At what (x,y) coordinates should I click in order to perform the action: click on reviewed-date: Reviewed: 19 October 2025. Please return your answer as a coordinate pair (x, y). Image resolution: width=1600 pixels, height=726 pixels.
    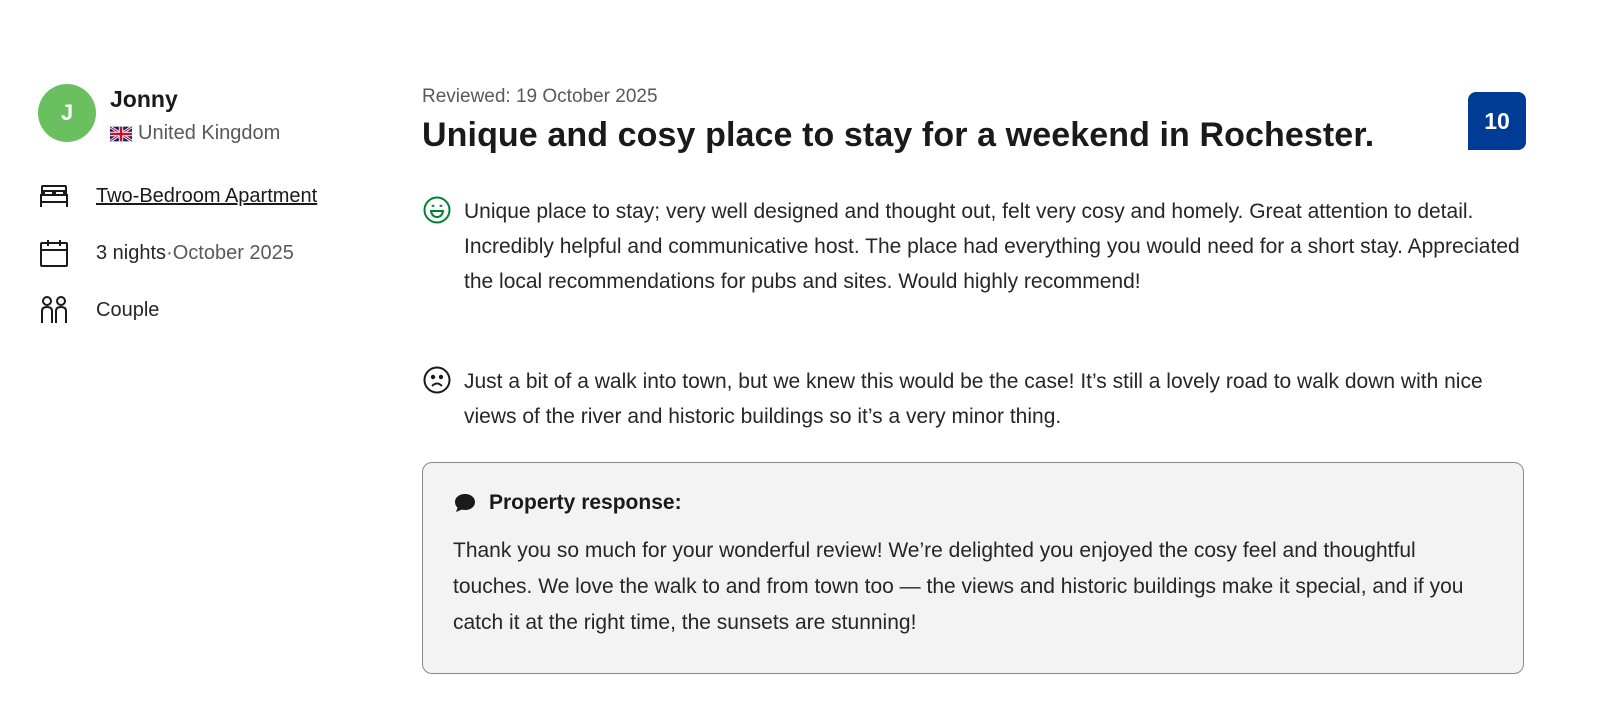
    Looking at the image, I should click on (540, 96).